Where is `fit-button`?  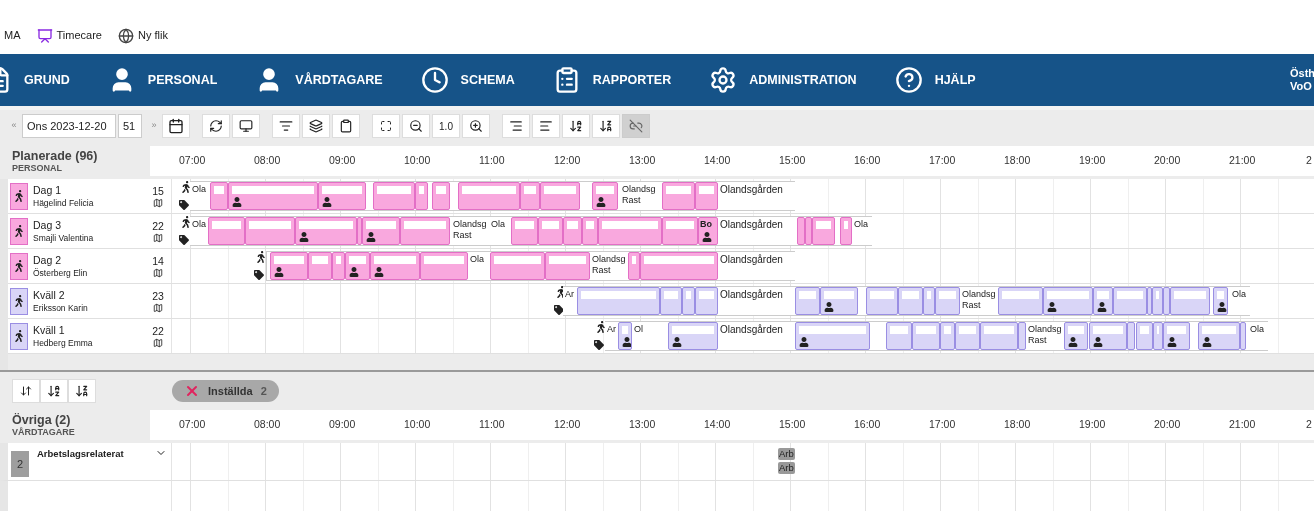
fit-button is located at coordinates (386, 126).